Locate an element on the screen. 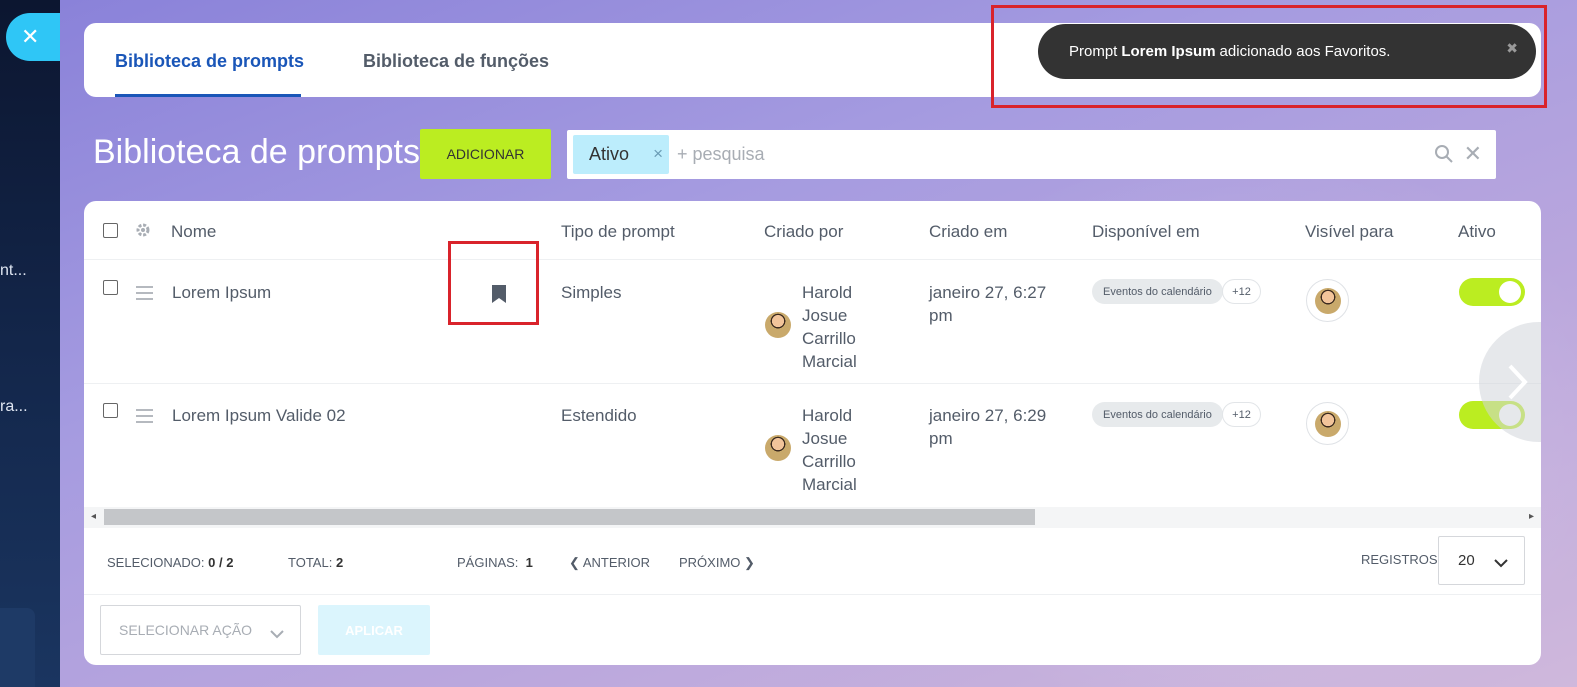  records-per-page-select: 20 is located at coordinates (1481, 560).